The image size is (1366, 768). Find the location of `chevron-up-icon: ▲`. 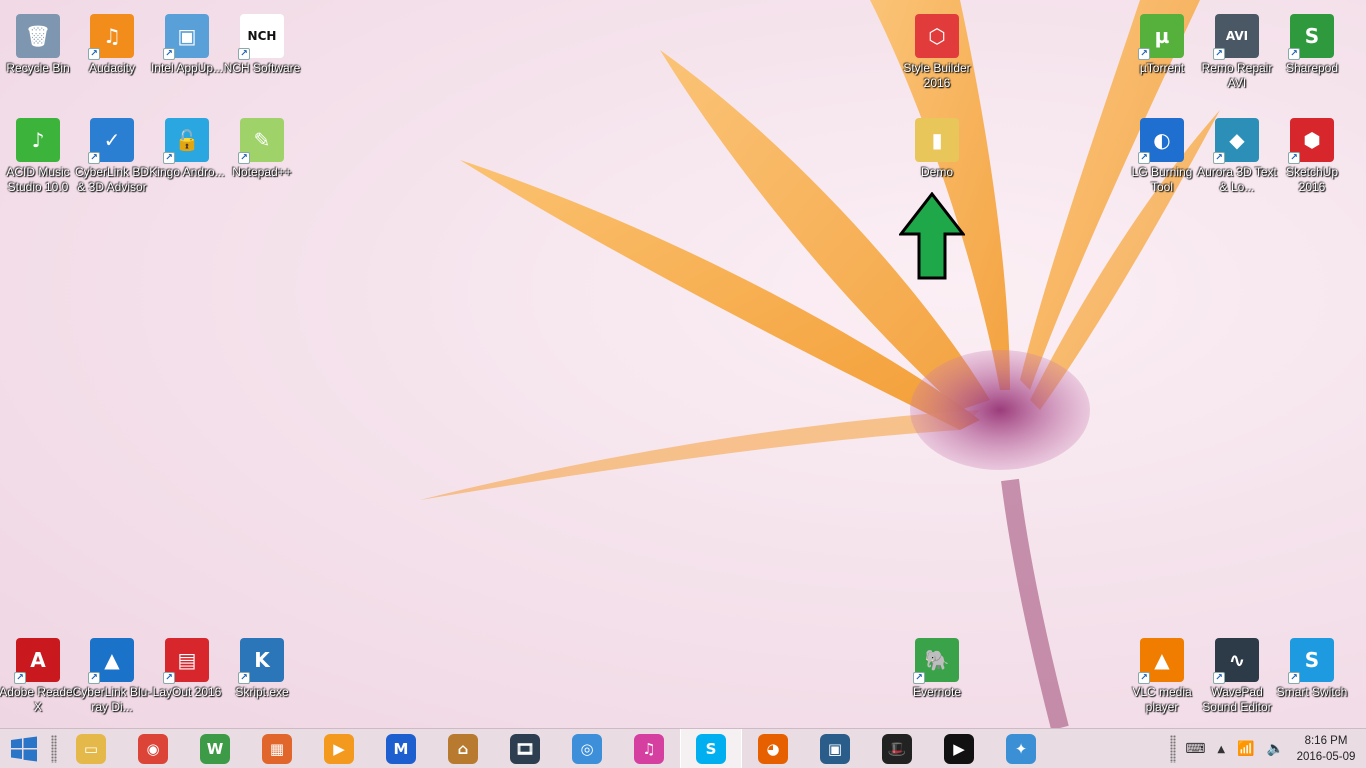

chevron-up-icon: ▲ is located at coordinates (1221, 749).